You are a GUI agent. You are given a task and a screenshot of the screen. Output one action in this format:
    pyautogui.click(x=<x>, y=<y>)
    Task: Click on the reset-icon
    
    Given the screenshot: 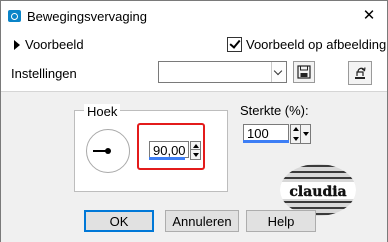 What is the action you would take?
    pyautogui.click(x=360, y=73)
    